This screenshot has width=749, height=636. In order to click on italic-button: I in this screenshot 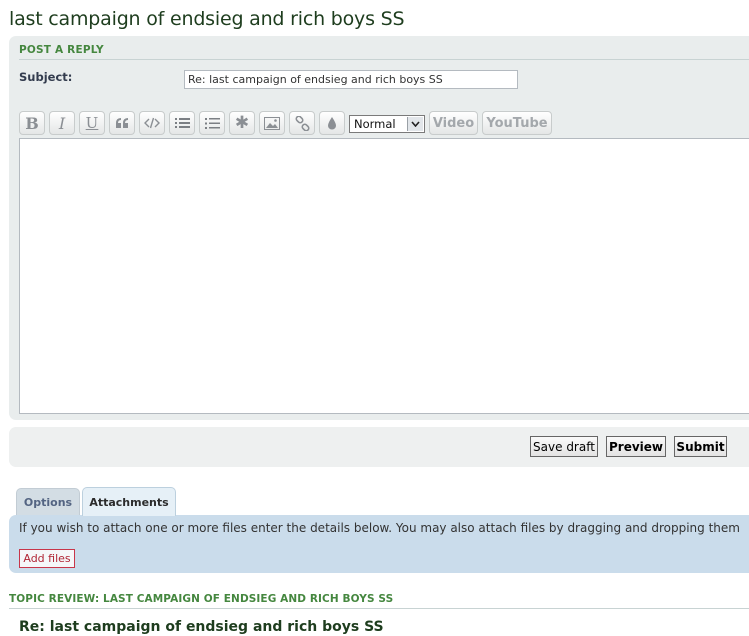, I will do `click(62, 123)`.